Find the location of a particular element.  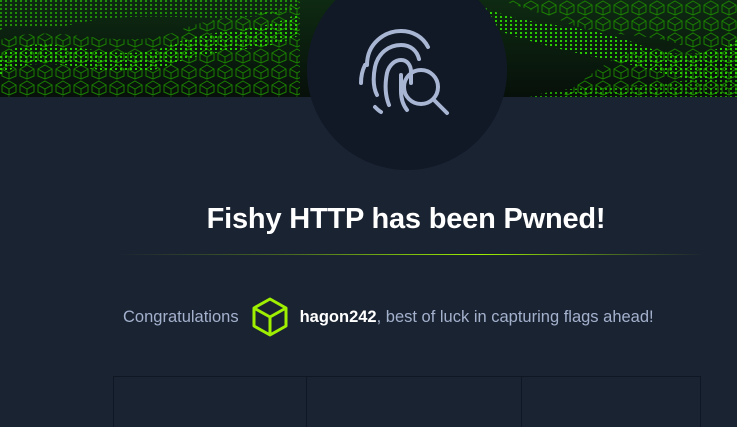

title-divider is located at coordinates (410, 254).